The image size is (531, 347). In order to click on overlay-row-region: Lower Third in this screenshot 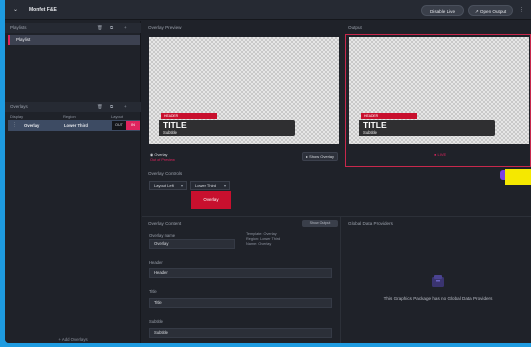, I will do `click(76, 125)`.